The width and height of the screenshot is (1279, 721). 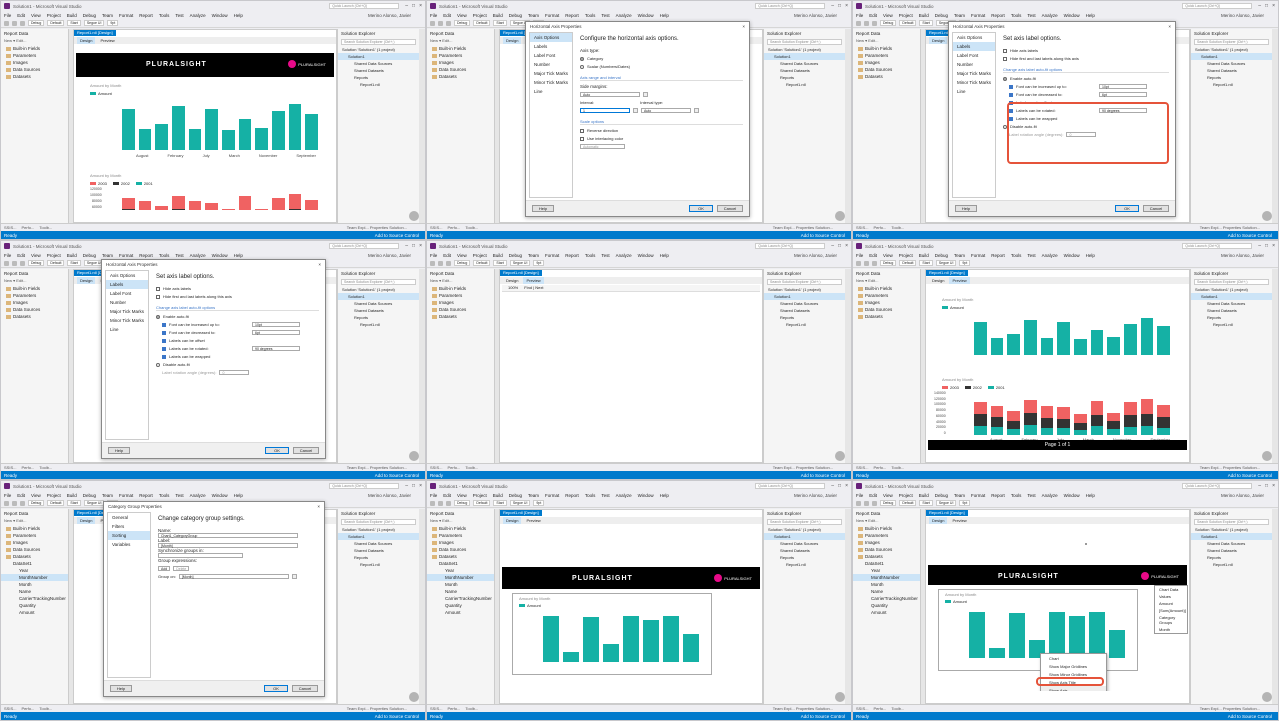 What do you see at coordinates (804, 303) in the screenshot?
I see `solution-tree-item: Shared Data Sources` at bounding box center [804, 303].